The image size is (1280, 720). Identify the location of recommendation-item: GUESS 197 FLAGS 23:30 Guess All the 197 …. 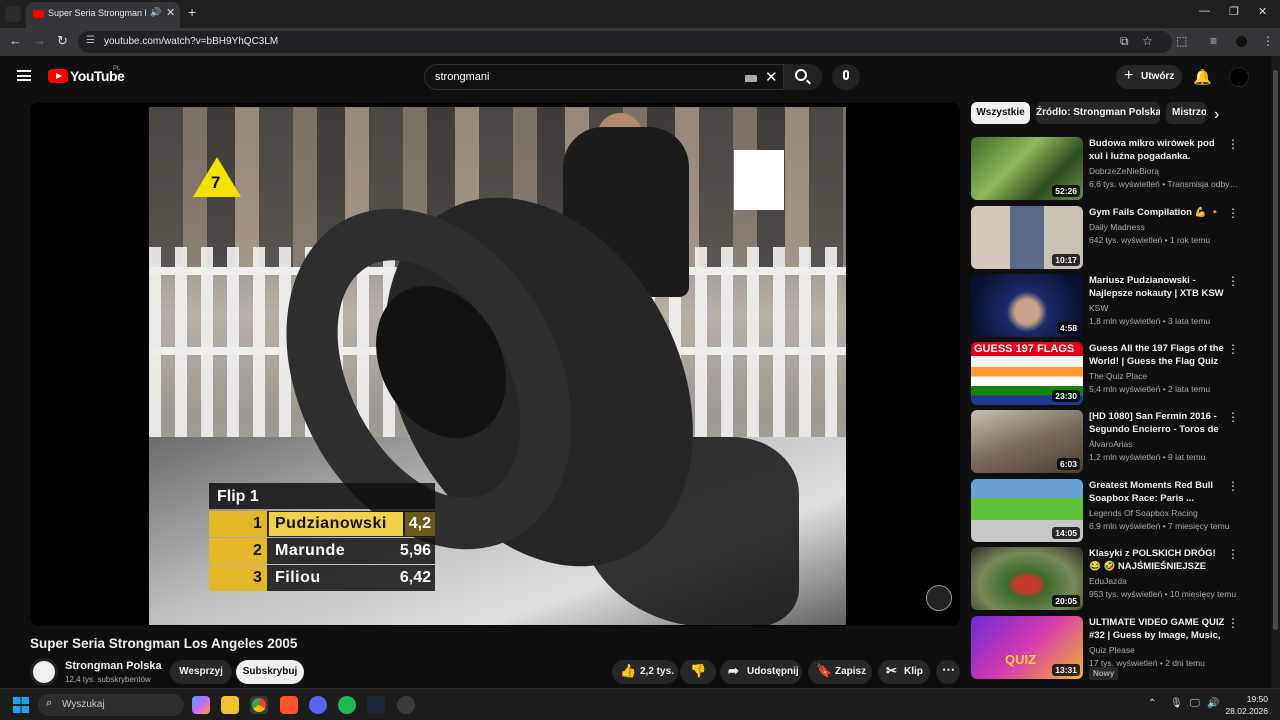
(1107, 374).